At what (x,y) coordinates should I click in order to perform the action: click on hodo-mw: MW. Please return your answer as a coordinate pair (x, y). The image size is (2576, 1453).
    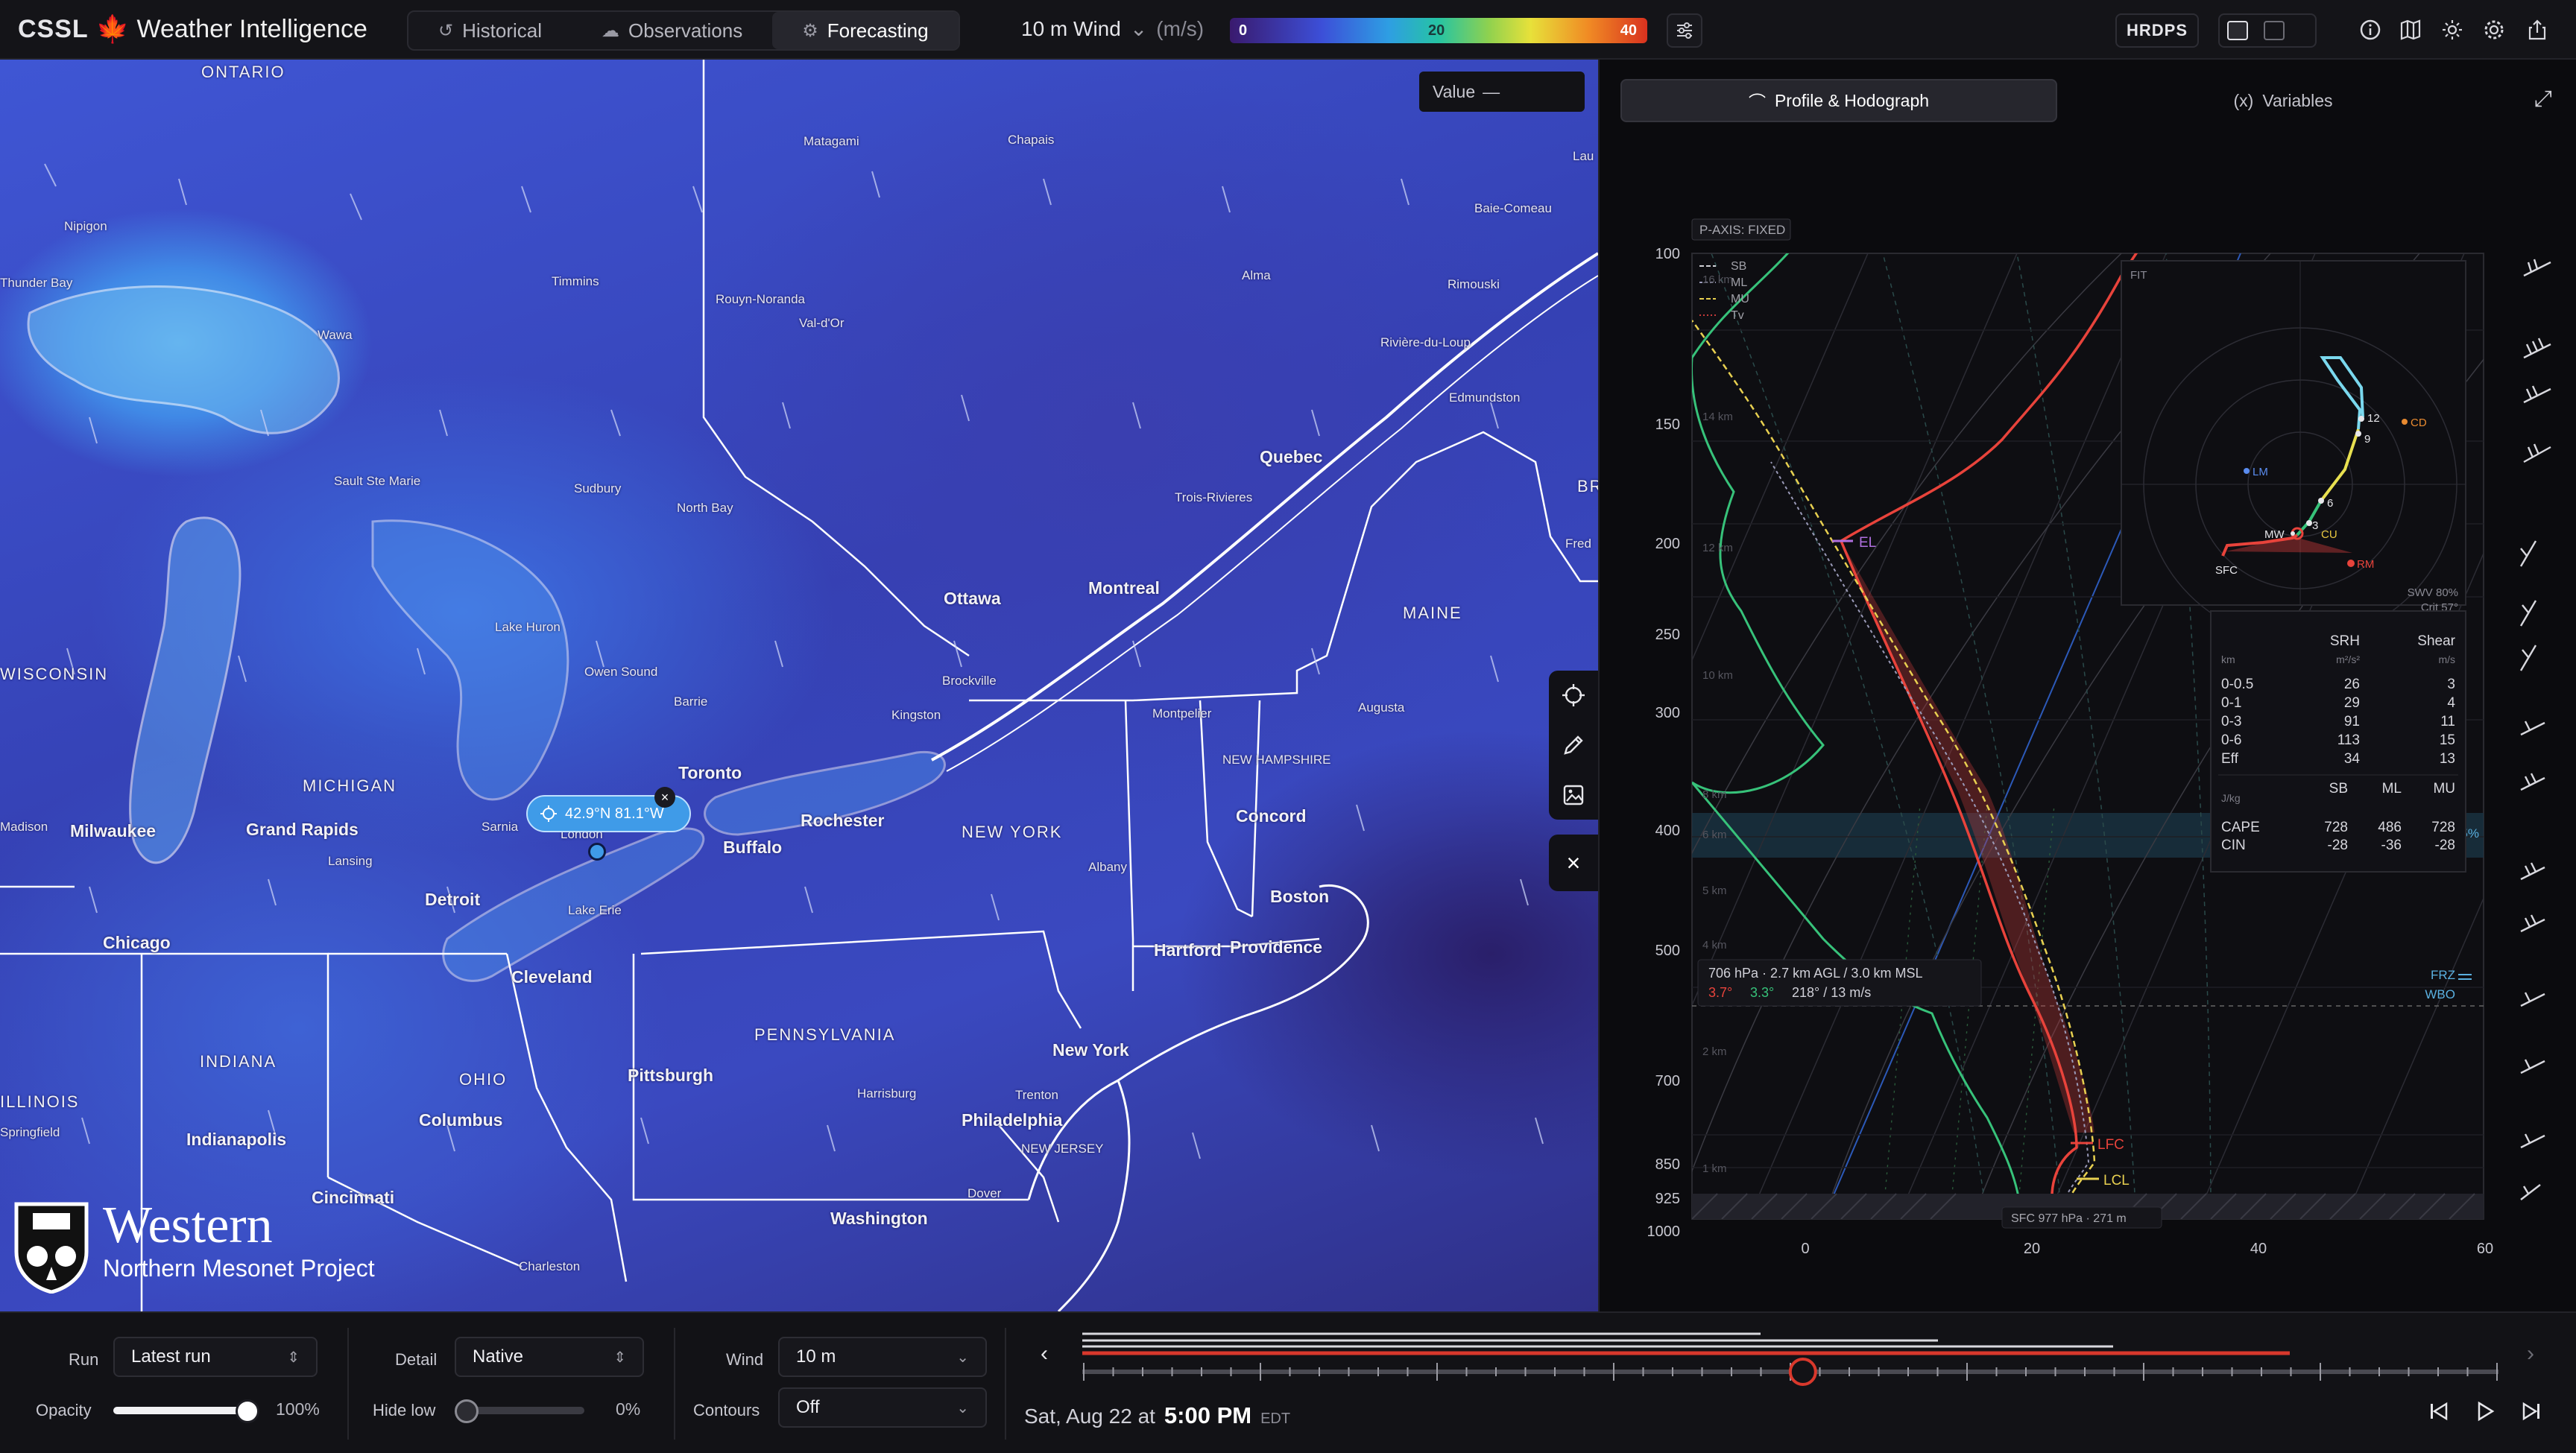
    Looking at the image, I should click on (2274, 534).